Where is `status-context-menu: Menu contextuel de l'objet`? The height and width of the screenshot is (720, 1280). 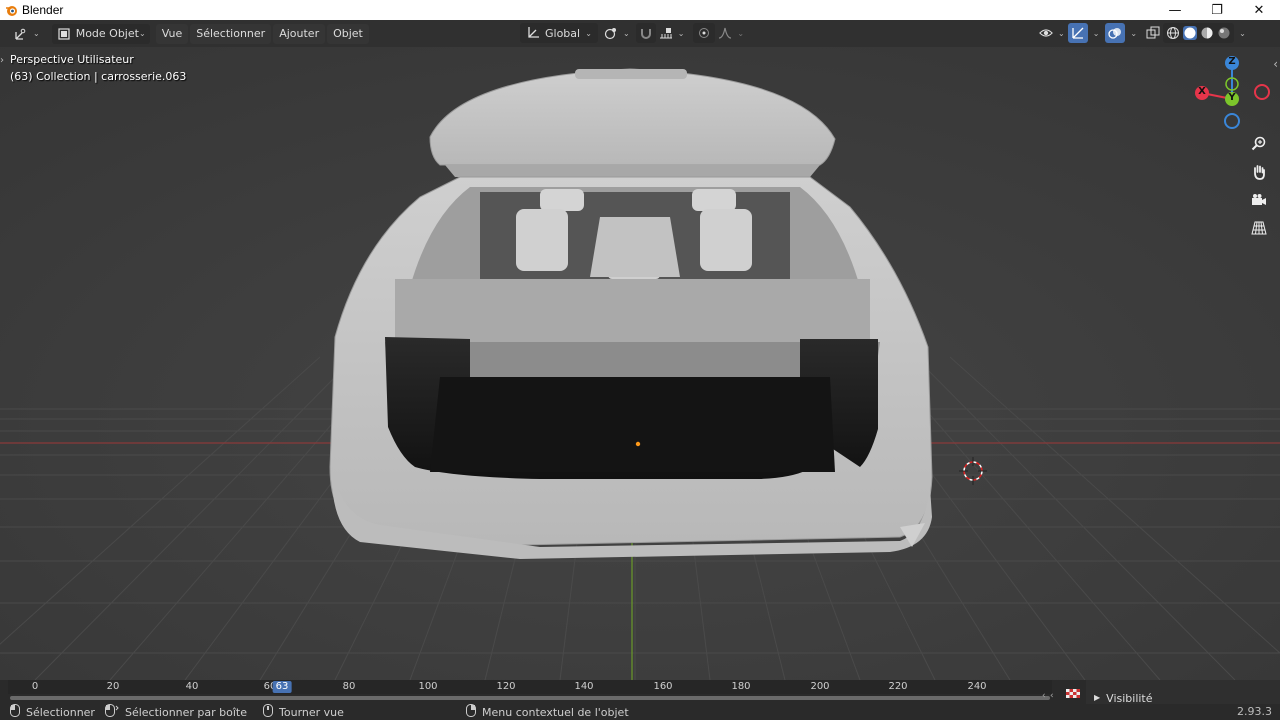 status-context-menu: Menu contextuel de l'objet is located at coordinates (547, 712).